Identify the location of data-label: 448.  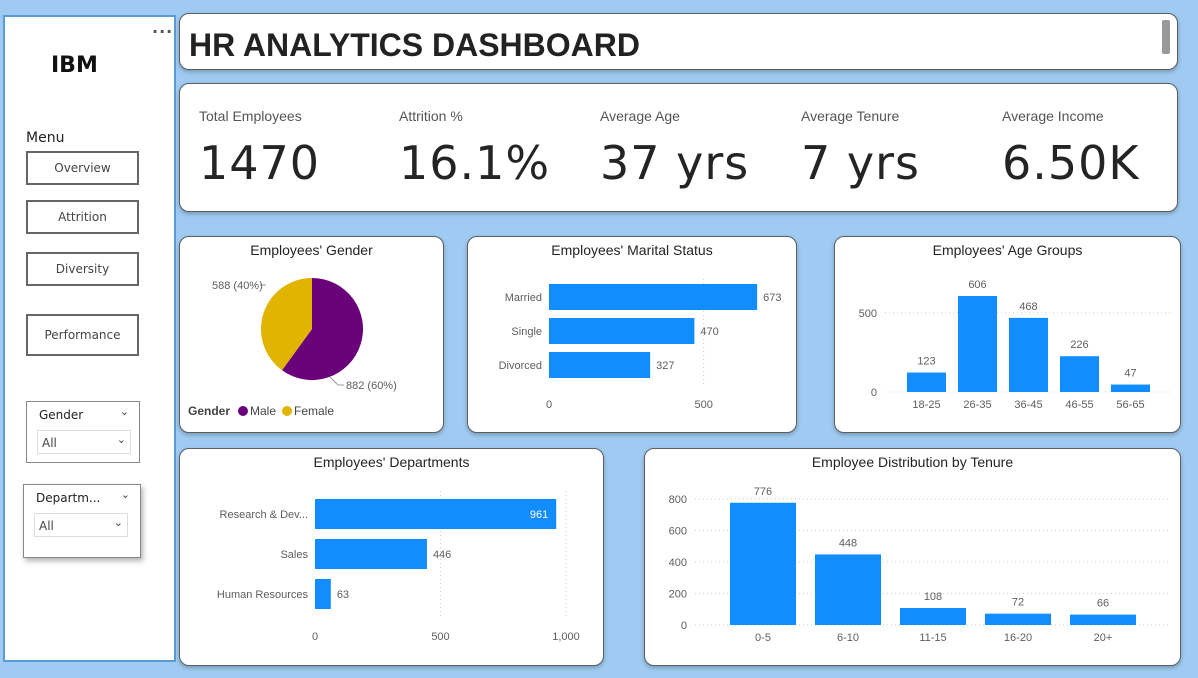
(848, 543).